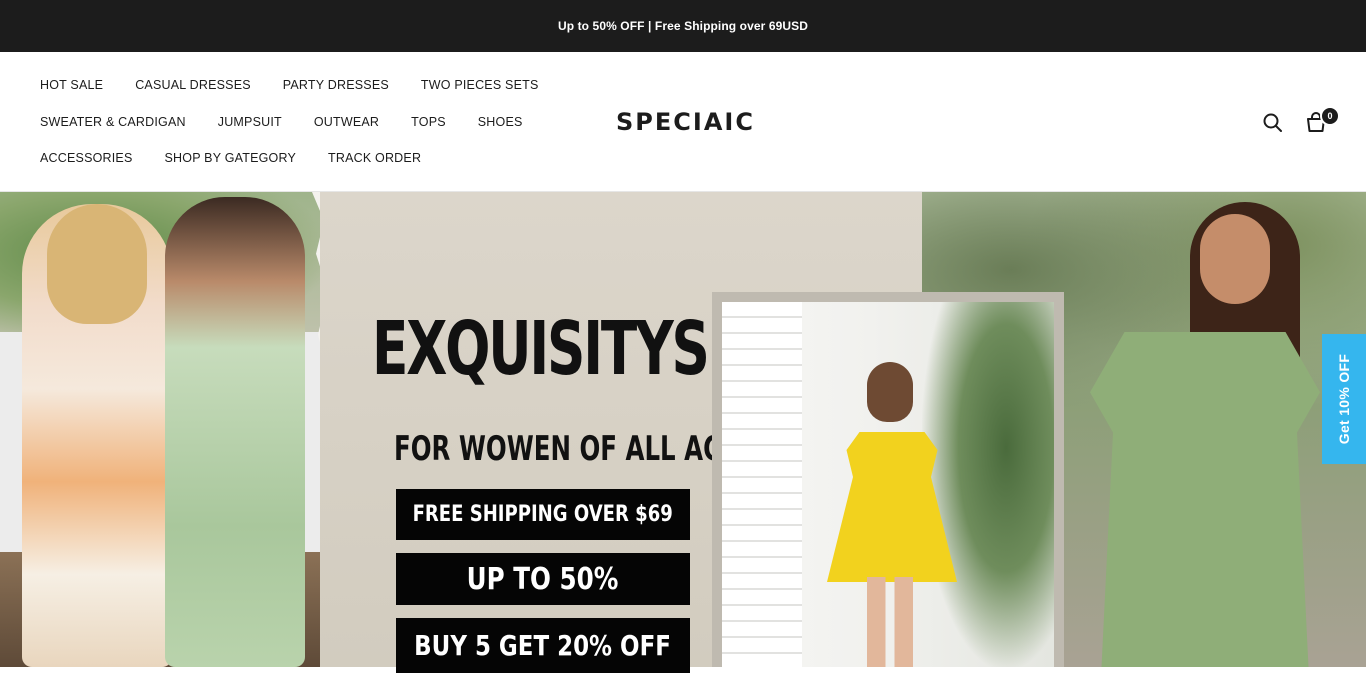 This screenshot has width=1366, height=673. Describe the element at coordinates (374, 158) in the screenshot. I see `nav-link-track-order: TRACK ORDER` at that location.